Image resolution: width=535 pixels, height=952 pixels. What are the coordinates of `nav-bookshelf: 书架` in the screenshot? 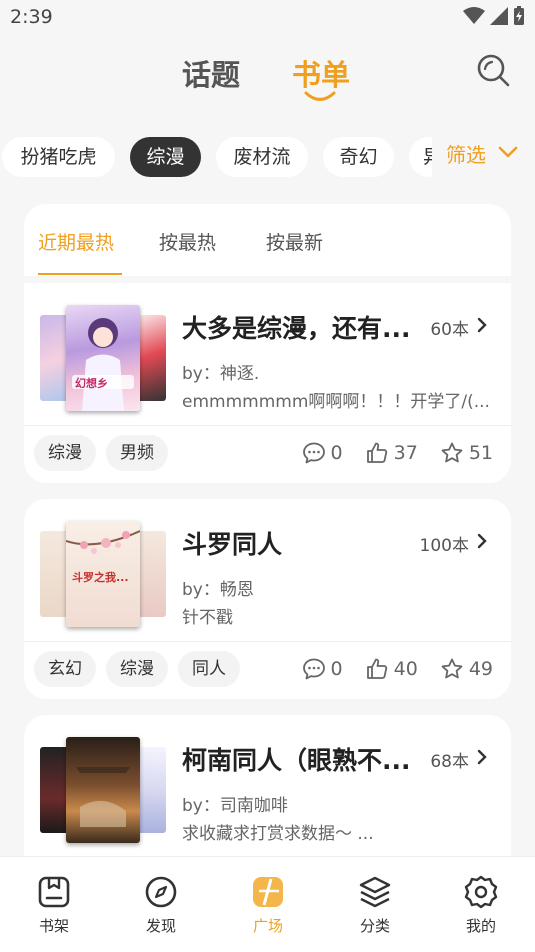 It's located at (54, 905).